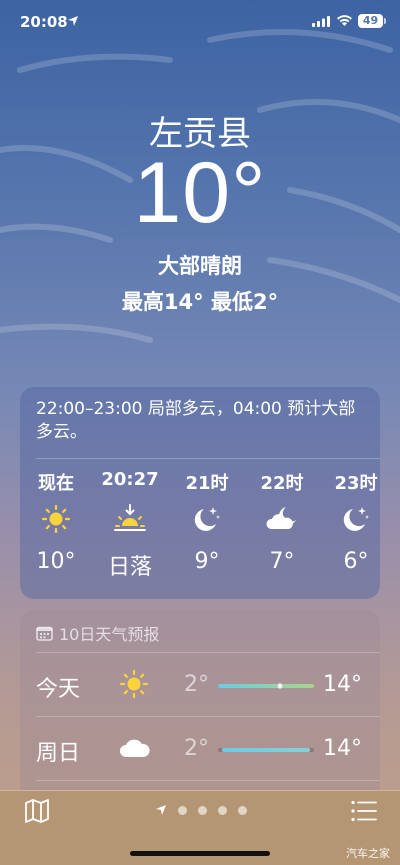 The width and height of the screenshot is (400, 865). I want to click on calendar-icon, so click(44, 633).